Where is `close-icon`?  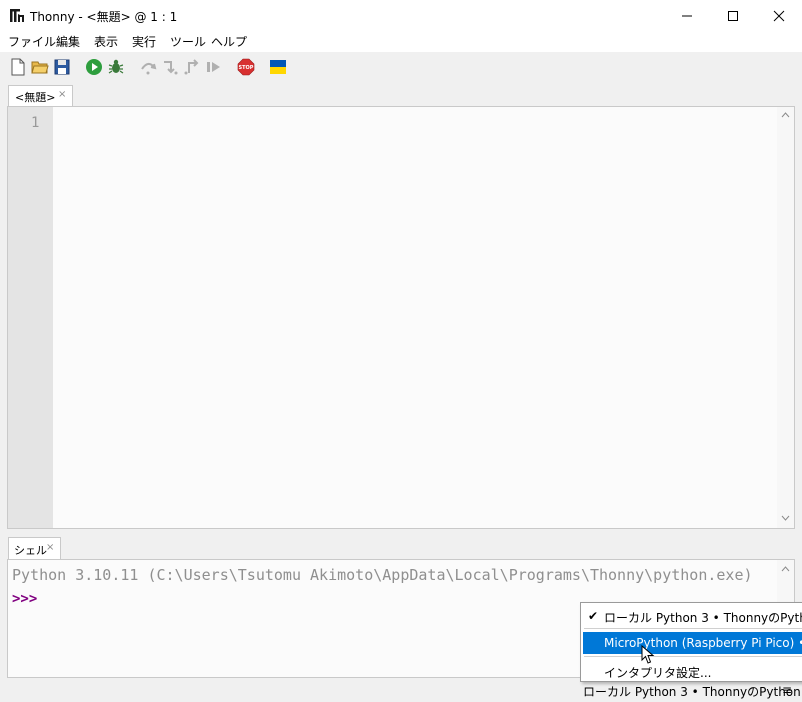 close-icon is located at coordinates (779, 16).